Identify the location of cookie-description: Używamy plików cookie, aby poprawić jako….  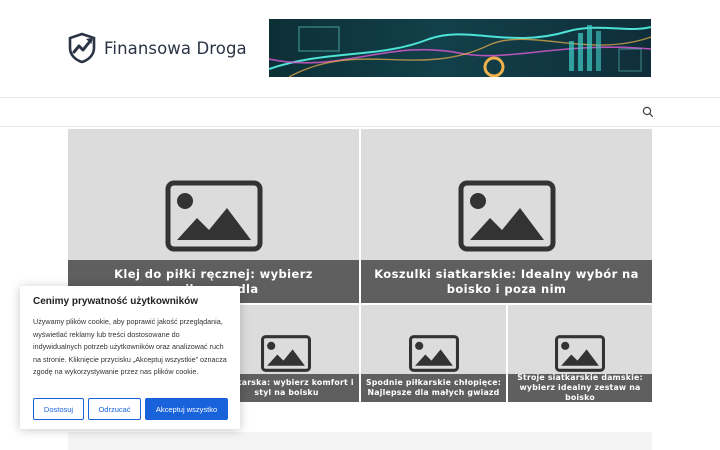
(130, 347).